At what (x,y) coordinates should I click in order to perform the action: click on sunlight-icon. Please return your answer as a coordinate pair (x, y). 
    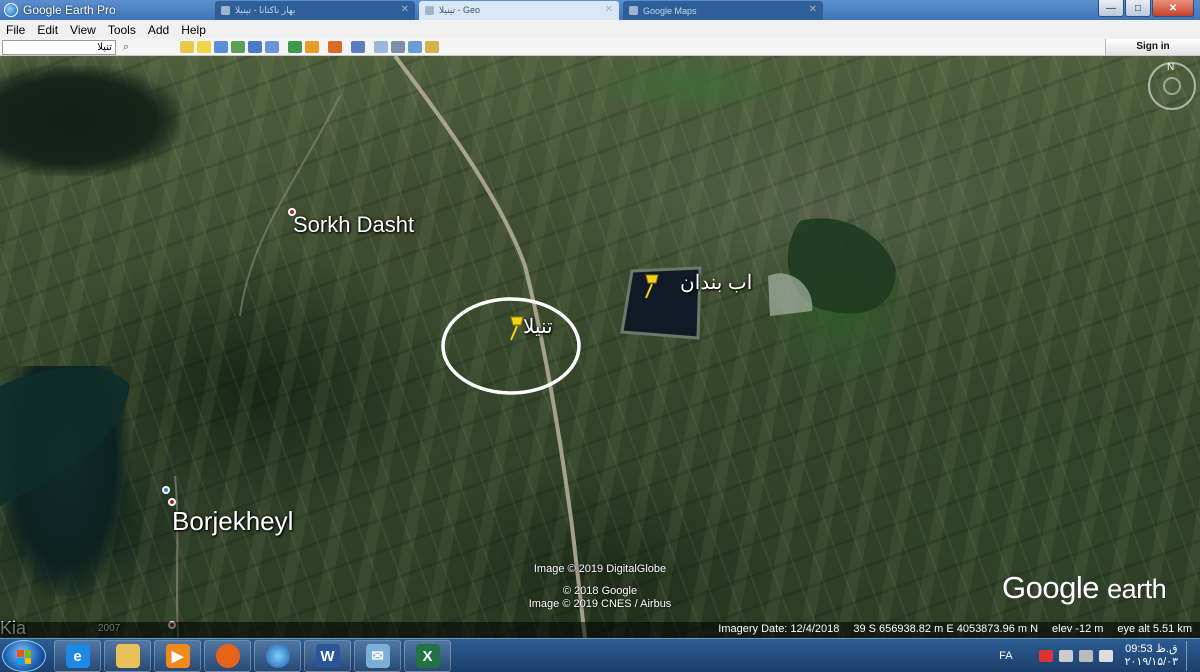
    Looking at the image, I should click on (312, 47).